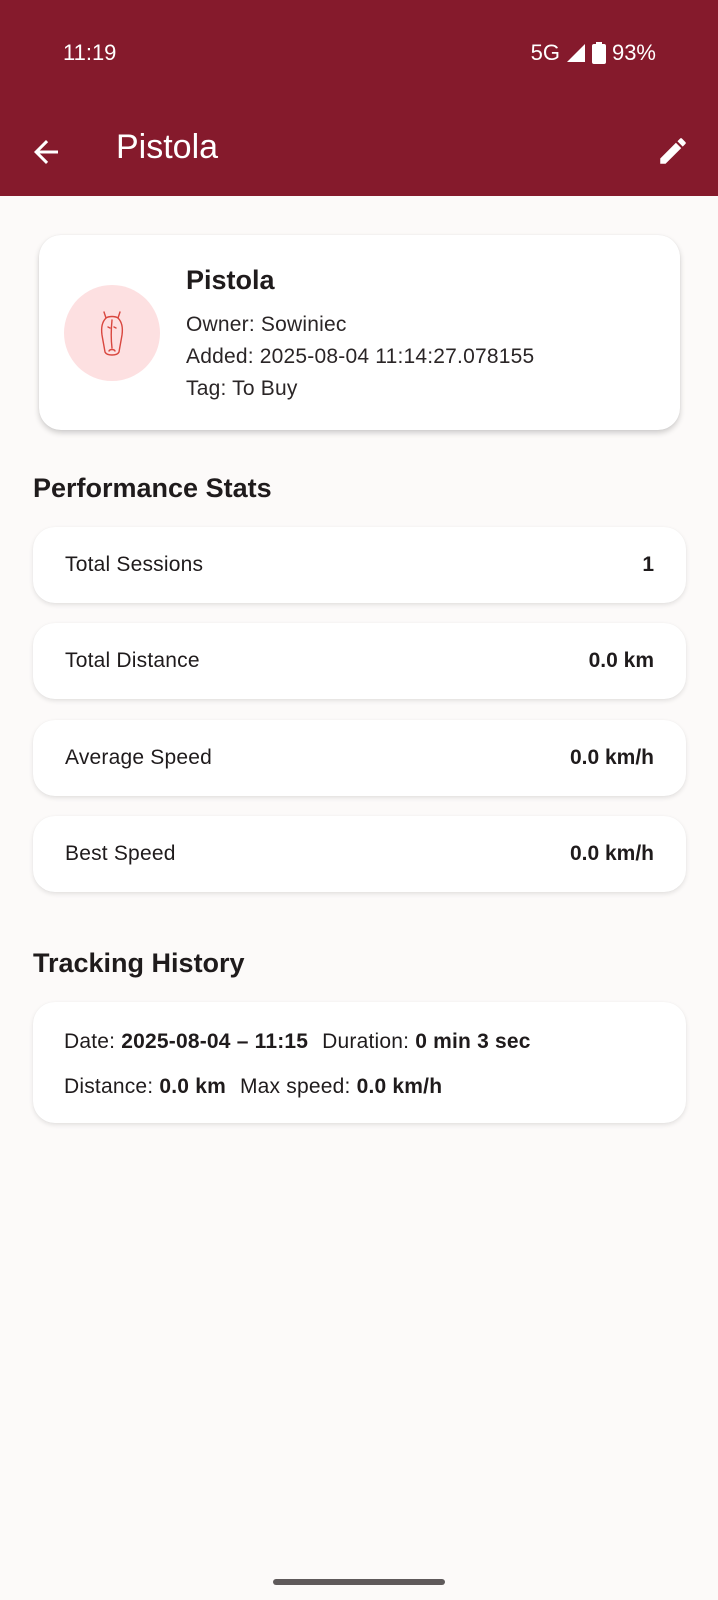 Image resolution: width=718 pixels, height=1600 pixels. What do you see at coordinates (545, 52) in the screenshot?
I see `network-type: 5G` at bounding box center [545, 52].